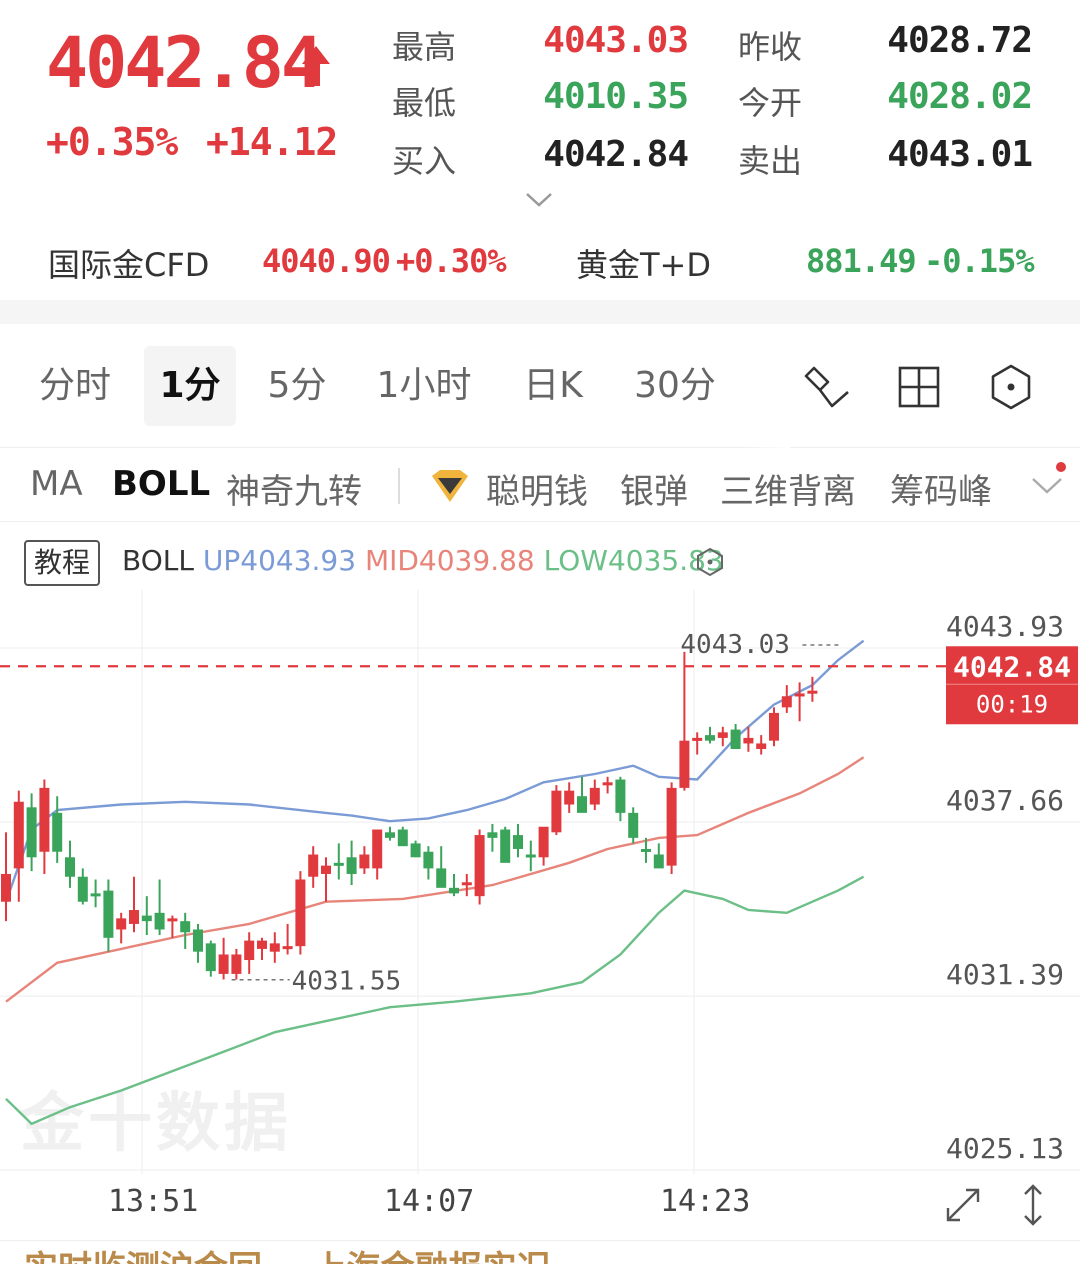  I want to click on change-amount: +14.12, so click(272, 142).